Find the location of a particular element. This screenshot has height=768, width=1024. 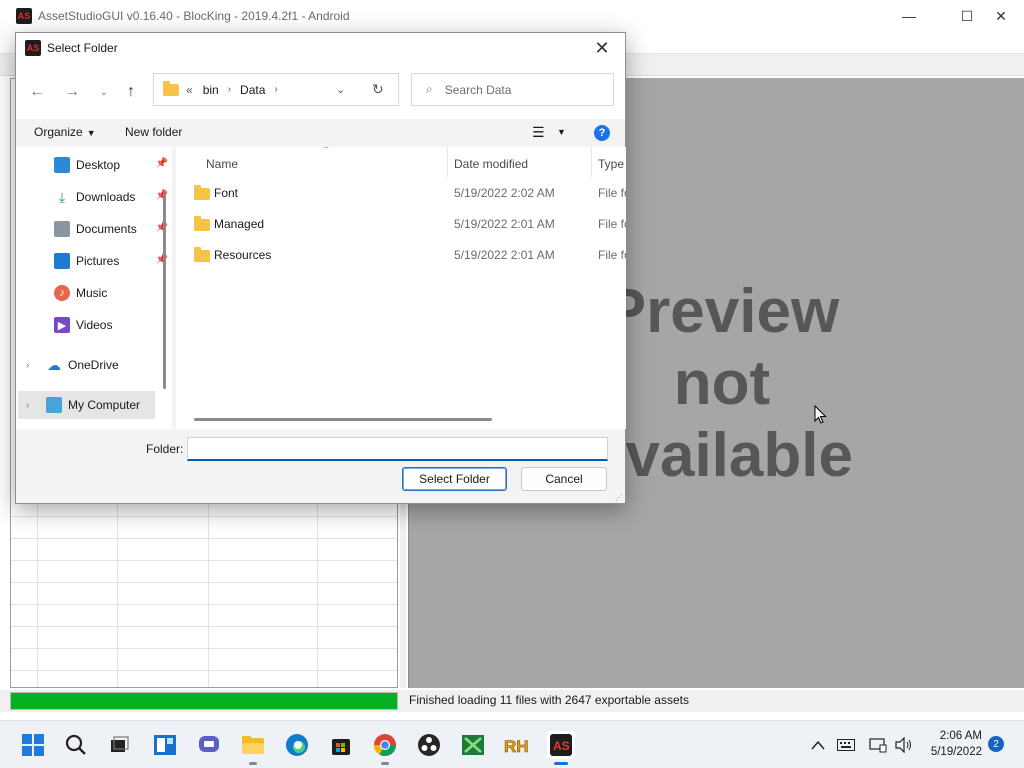

cancel-button: Cancel is located at coordinates (564, 479).